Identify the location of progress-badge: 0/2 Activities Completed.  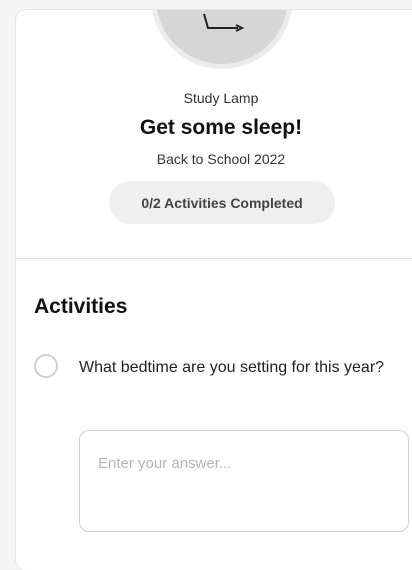
(222, 202).